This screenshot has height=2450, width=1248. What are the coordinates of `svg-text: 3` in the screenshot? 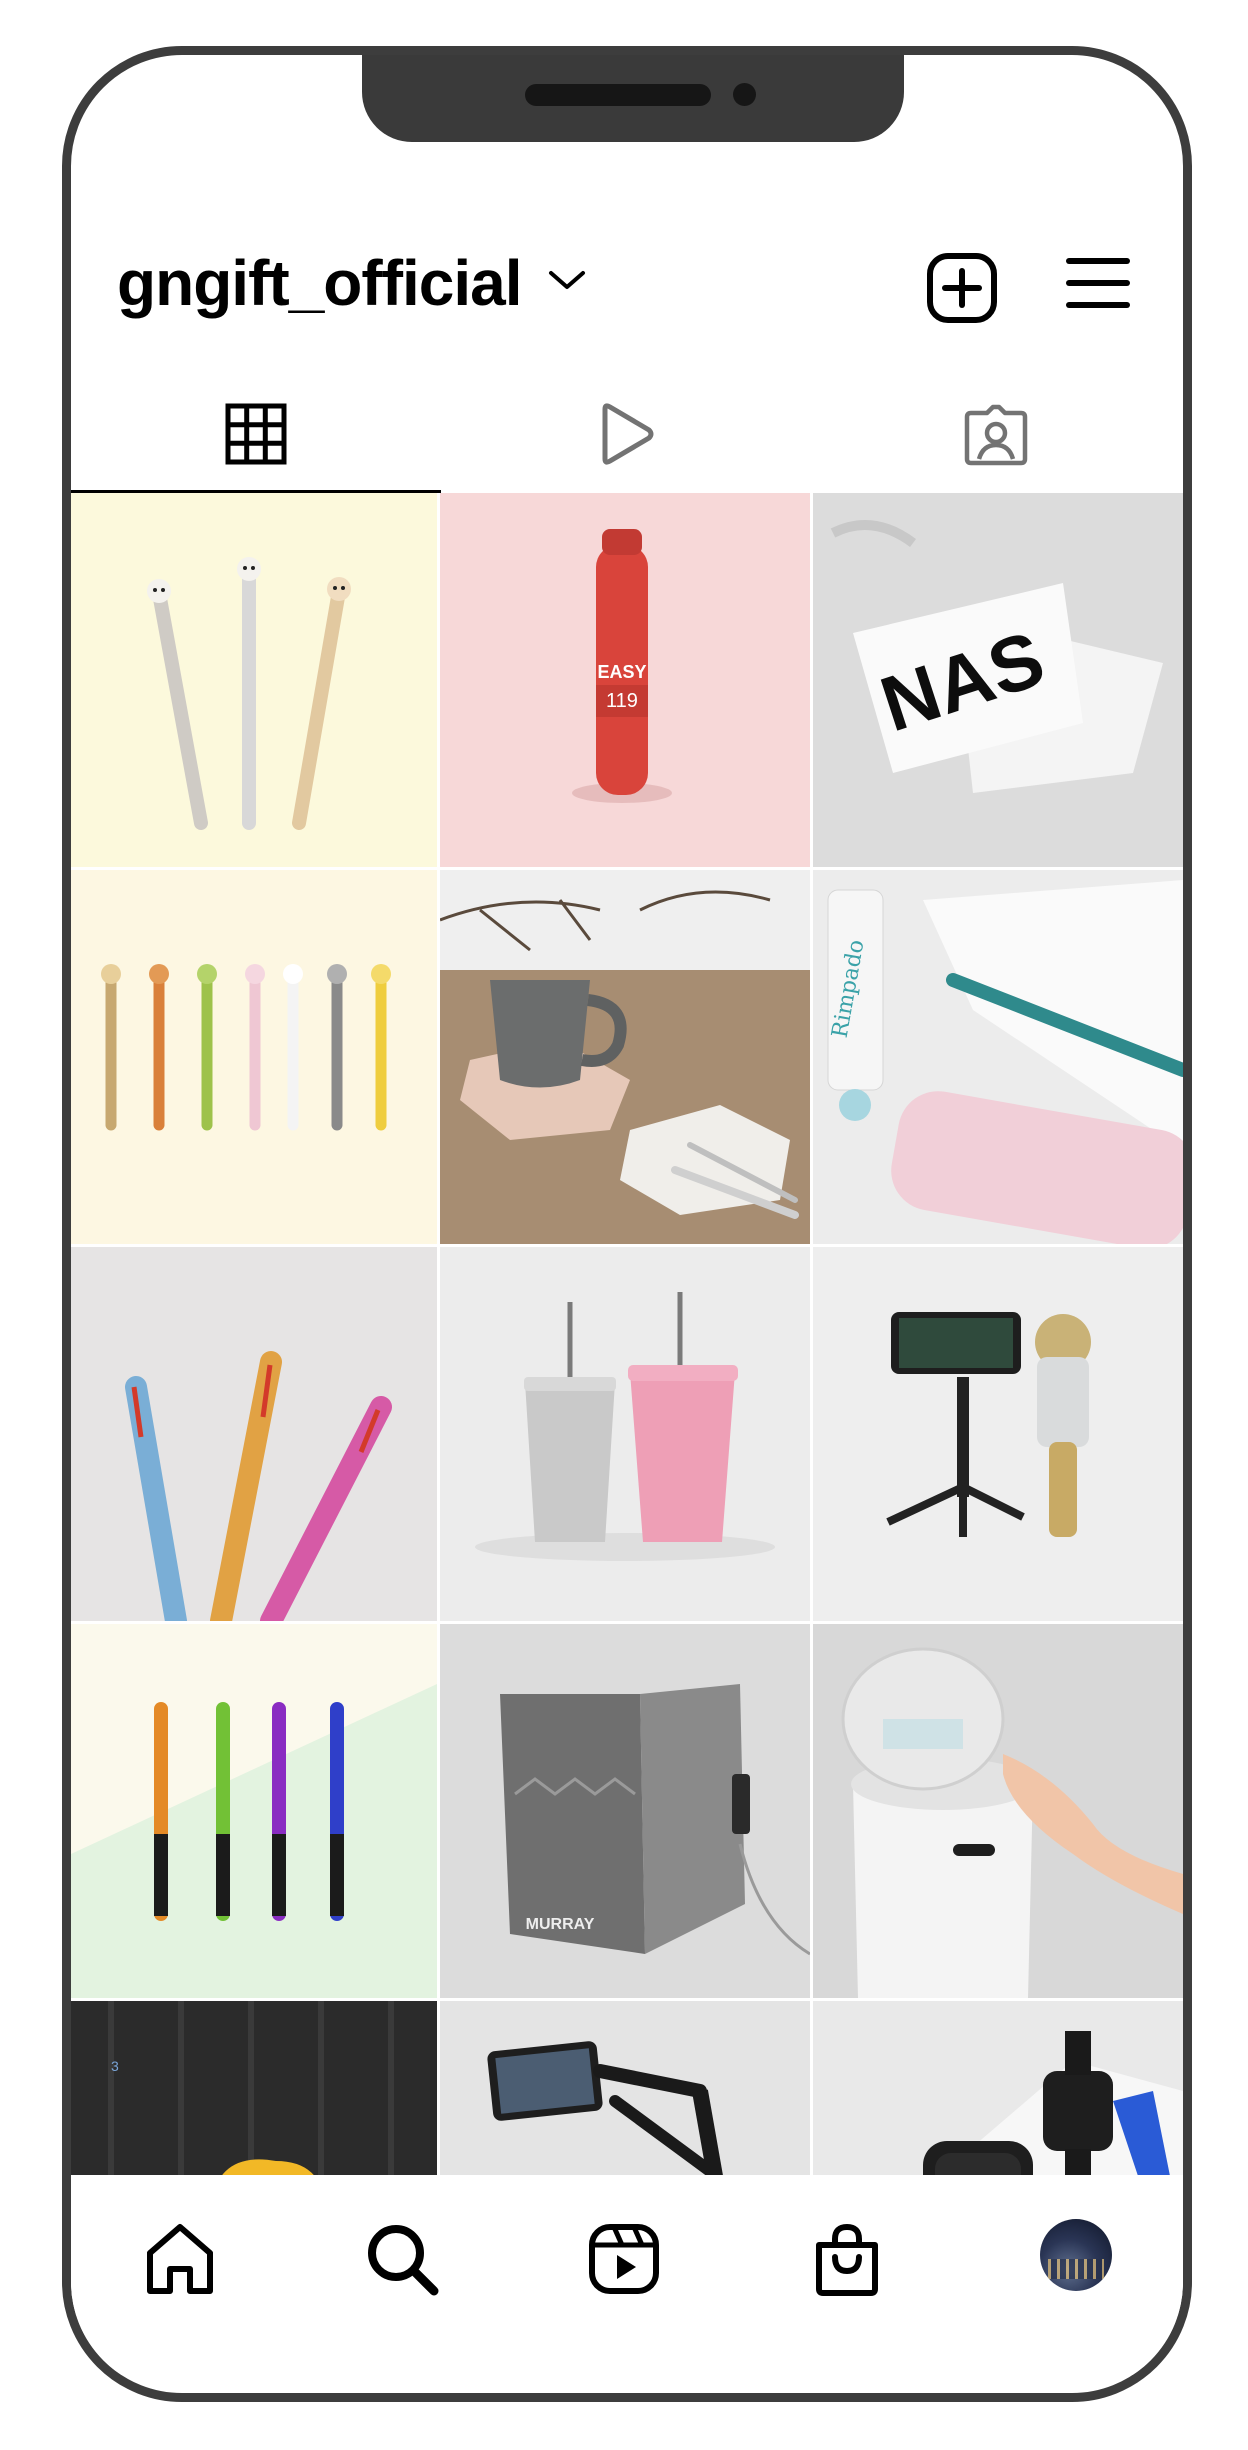 It's located at (115, 2066).